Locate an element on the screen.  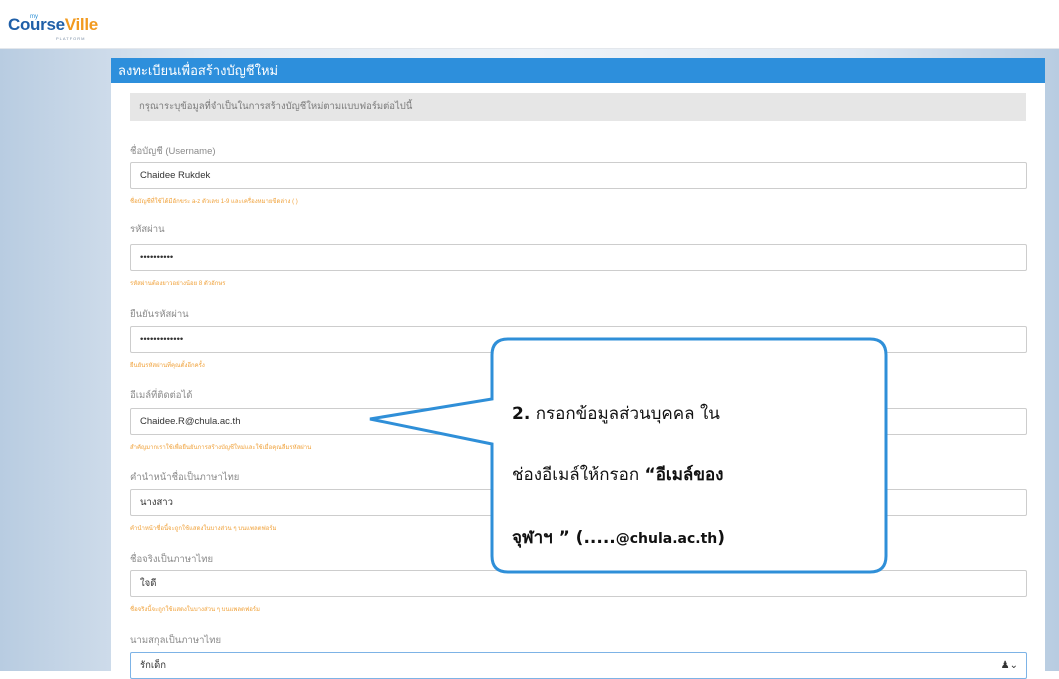
confirm-password-input: ••••••••••••• is located at coordinates (578, 339).